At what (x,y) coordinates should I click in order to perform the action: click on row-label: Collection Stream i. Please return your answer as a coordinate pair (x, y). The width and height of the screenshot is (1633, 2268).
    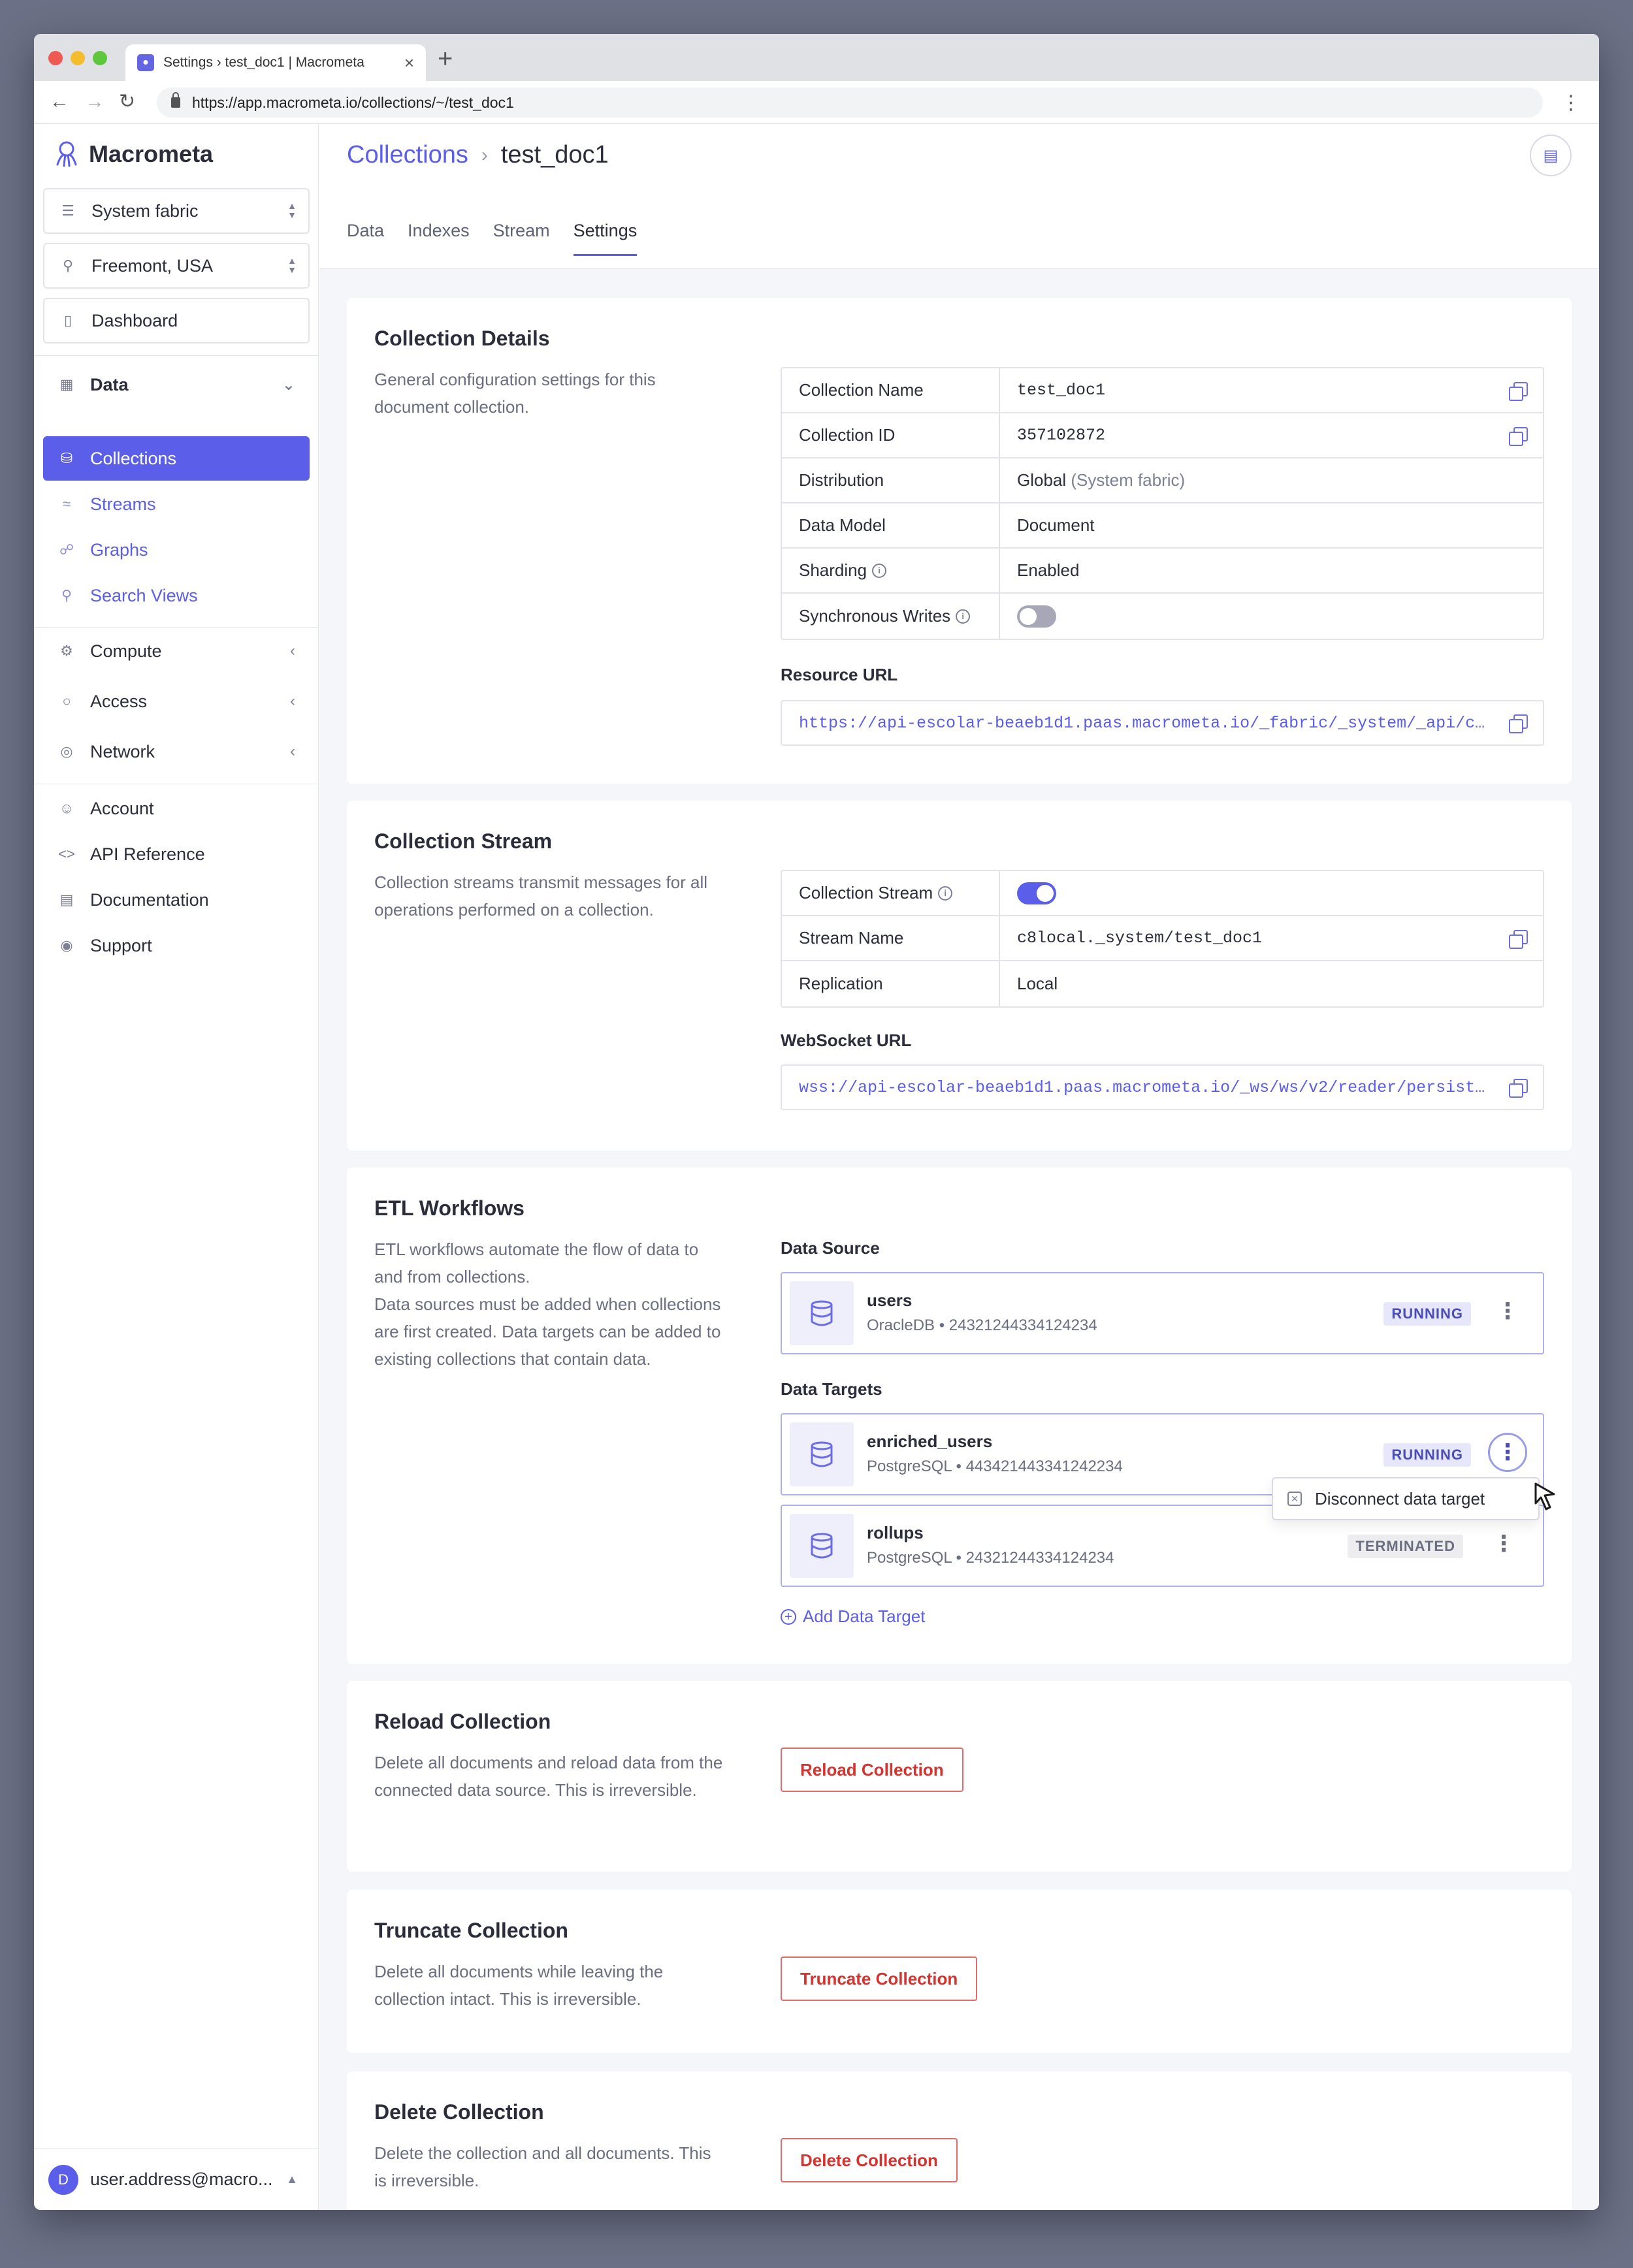
    Looking at the image, I should click on (891, 893).